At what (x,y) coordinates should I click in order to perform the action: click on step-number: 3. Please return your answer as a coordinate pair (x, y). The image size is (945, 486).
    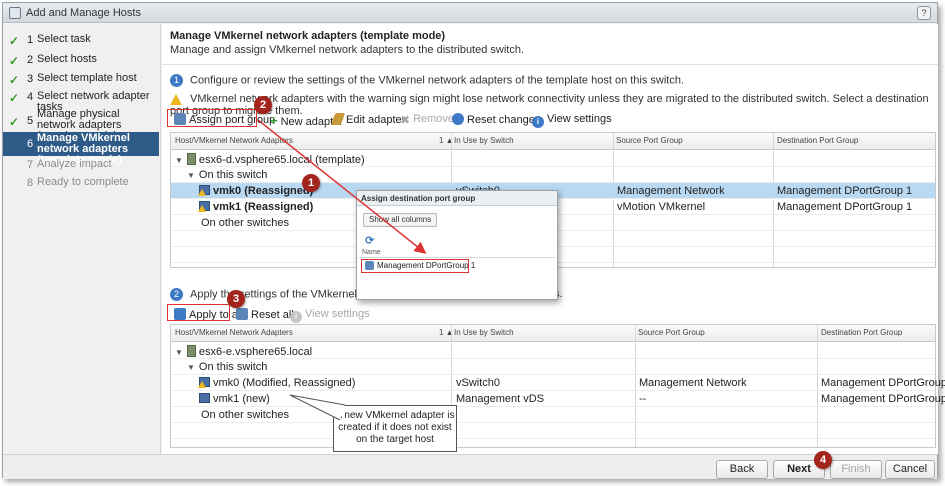
    Looking at the image, I should click on (30, 79).